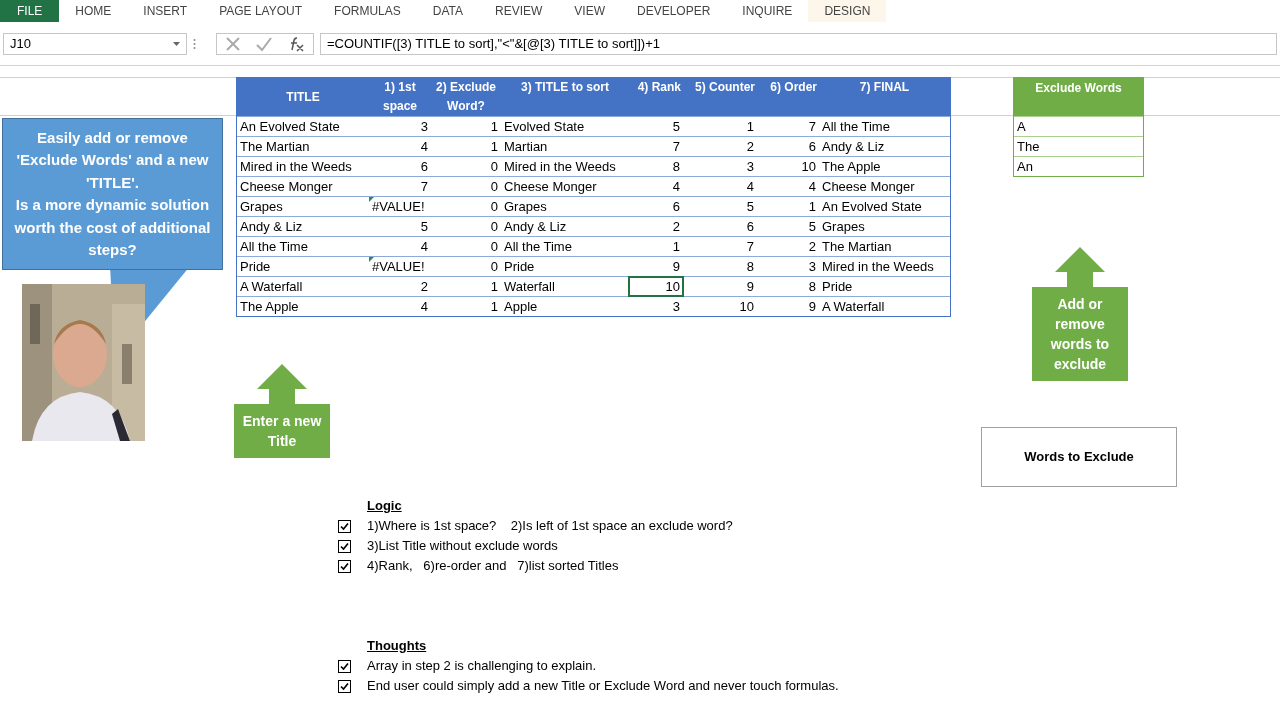 This screenshot has width=1280, height=720. What do you see at coordinates (793, 87) in the screenshot?
I see `column-header: 6) Order` at bounding box center [793, 87].